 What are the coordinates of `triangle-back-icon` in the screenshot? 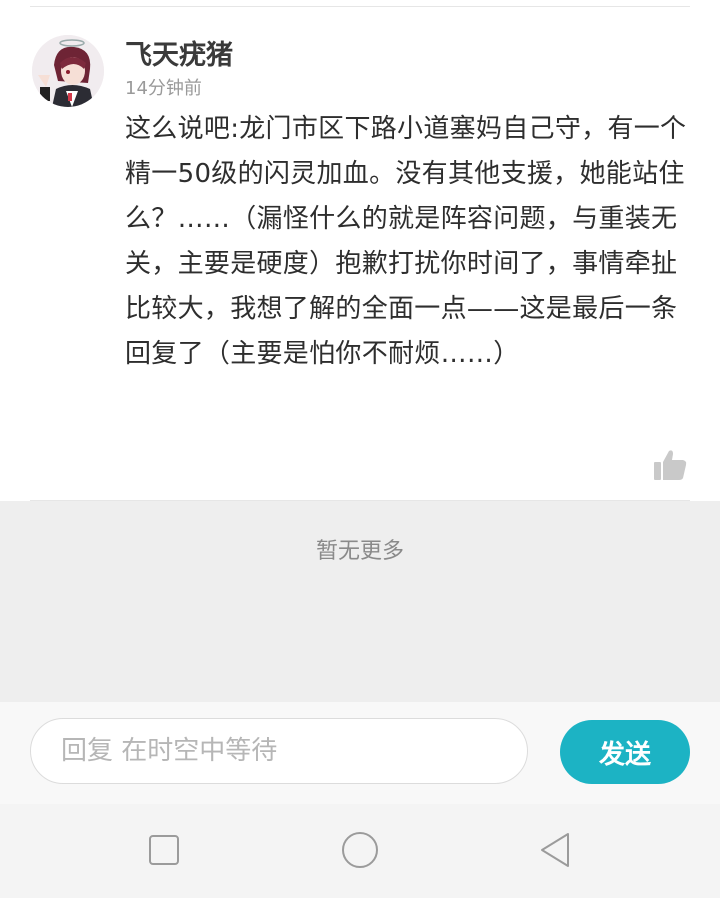 It's located at (556, 850).